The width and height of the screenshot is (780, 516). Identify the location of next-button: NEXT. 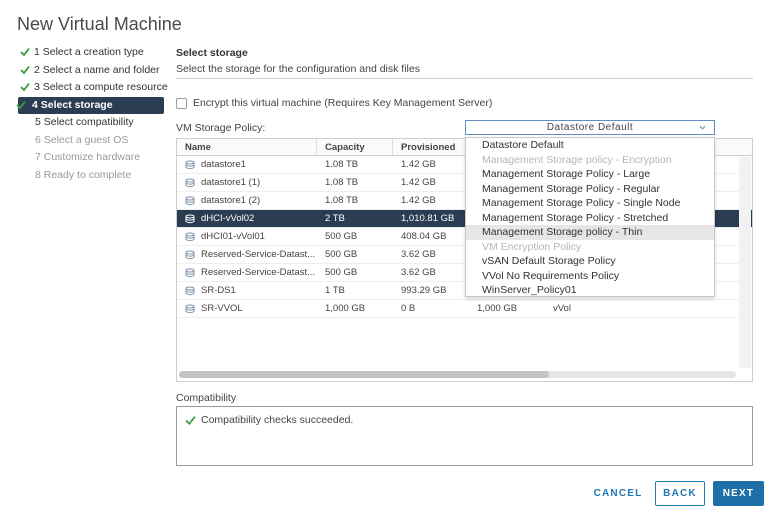
(738, 493).